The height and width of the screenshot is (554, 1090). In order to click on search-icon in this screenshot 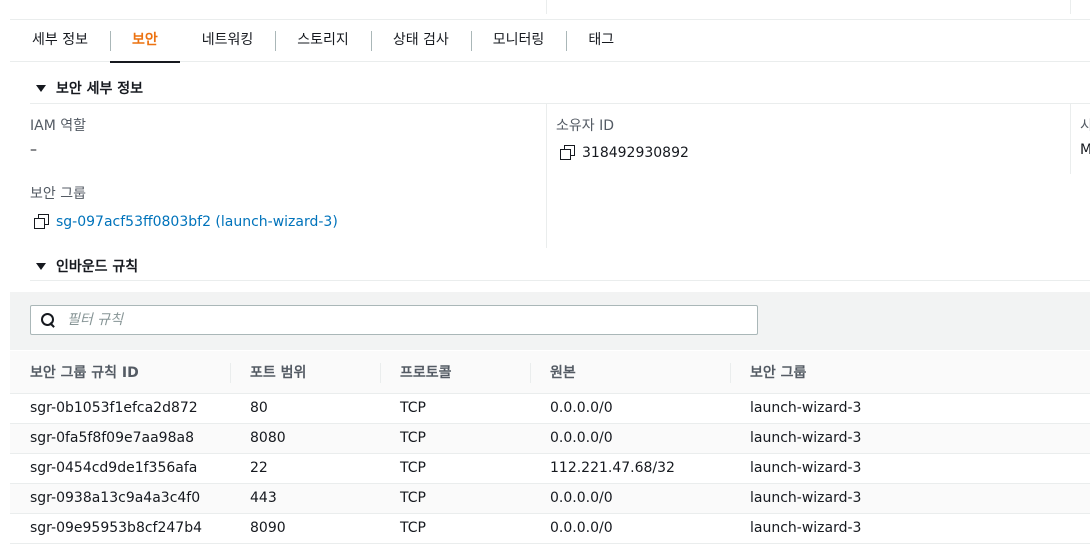, I will do `click(48, 320)`.